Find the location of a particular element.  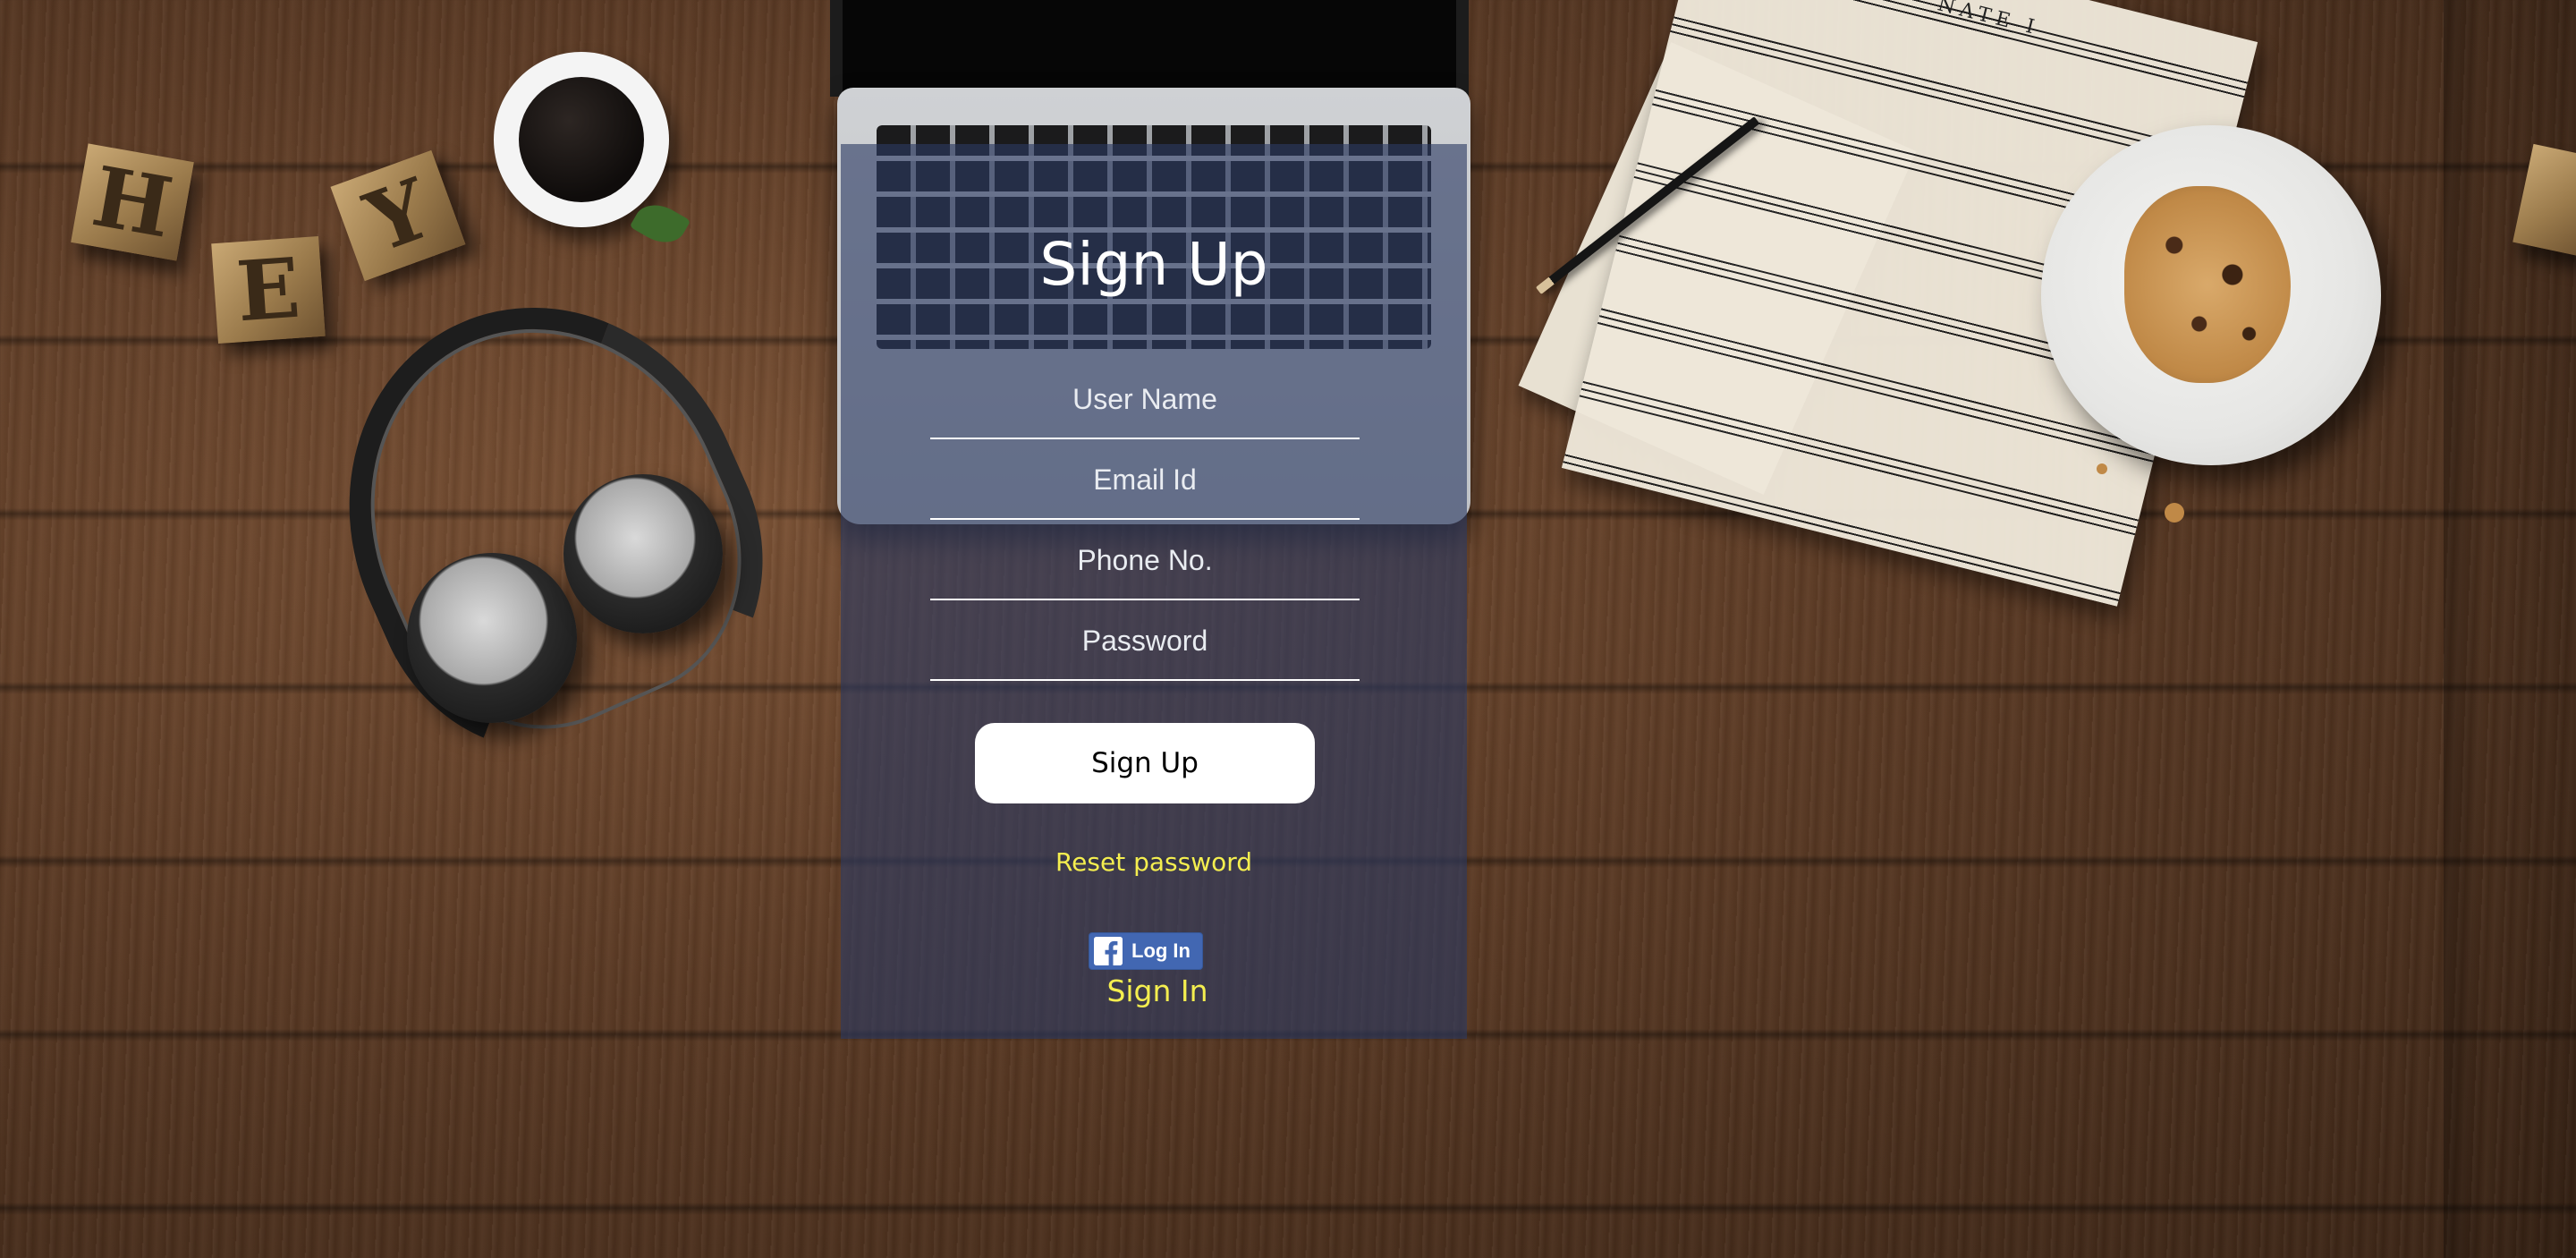

laptop-screen-image is located at coordinates (1149, 49).